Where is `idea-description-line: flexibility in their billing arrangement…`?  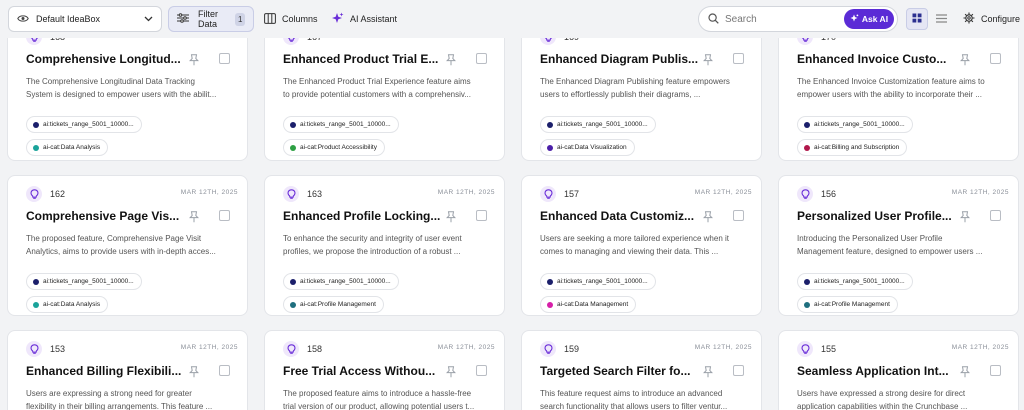
idea-description-line: flexibility in their billing arrangement… is located at coordinates (119, 406).